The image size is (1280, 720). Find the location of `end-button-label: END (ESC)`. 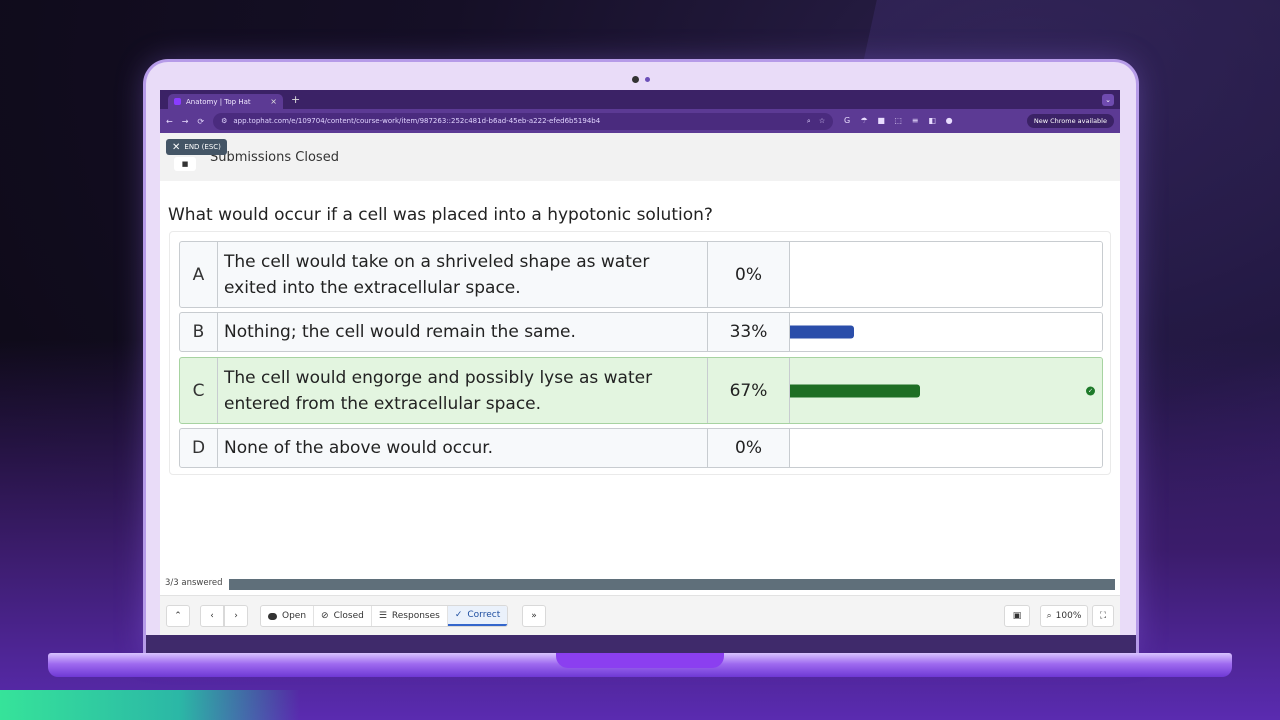

end-button-label: END (ESC) is located at coordinates (202, 147).